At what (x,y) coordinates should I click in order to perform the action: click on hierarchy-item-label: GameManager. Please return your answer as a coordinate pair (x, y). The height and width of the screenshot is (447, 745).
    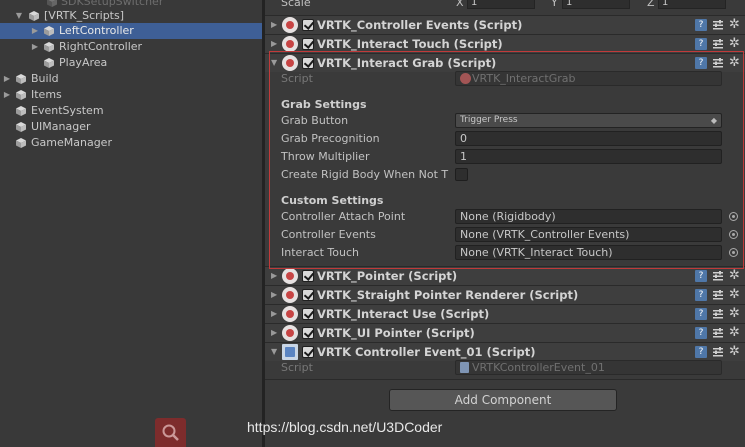
    Looking at the image, I should click on (71, 142).